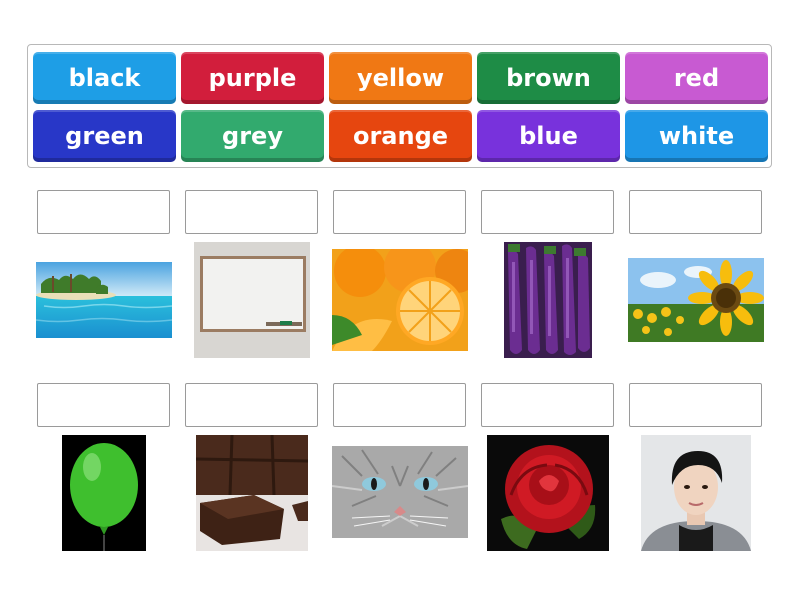 The height and width of the screenshot is (600, 800). Describe the element at coordinates (696, 136) in the screenshot. I see `tile-white: white` at that location.